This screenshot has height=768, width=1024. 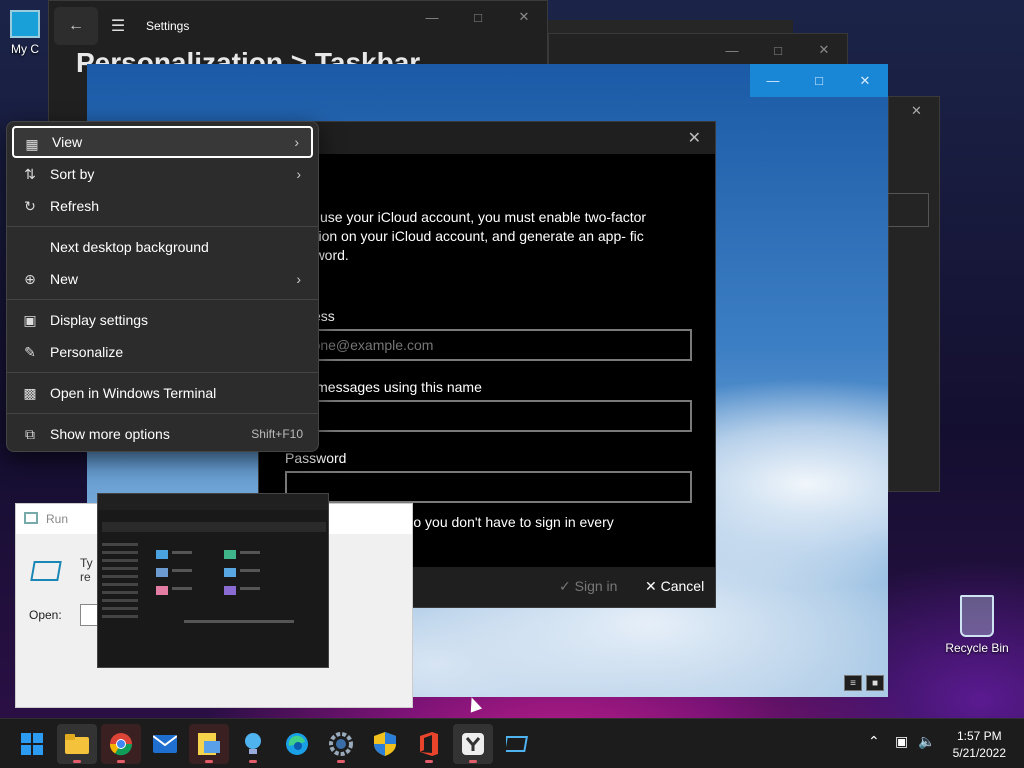 I want to click on office-app, so click(x=429, y=744).